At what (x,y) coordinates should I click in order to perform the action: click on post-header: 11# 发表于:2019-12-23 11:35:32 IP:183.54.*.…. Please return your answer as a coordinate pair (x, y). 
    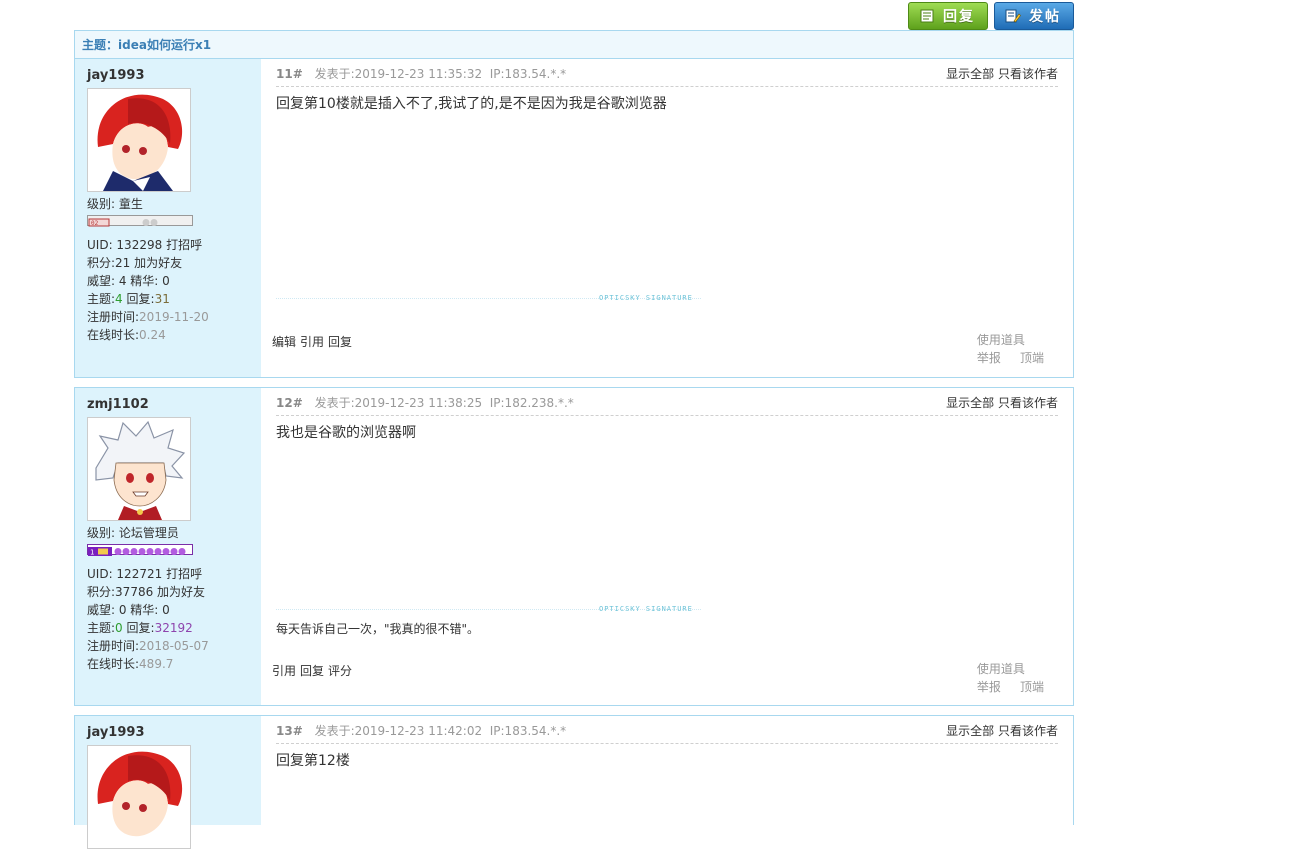
    Looking at the image, I should click on (667, 76).